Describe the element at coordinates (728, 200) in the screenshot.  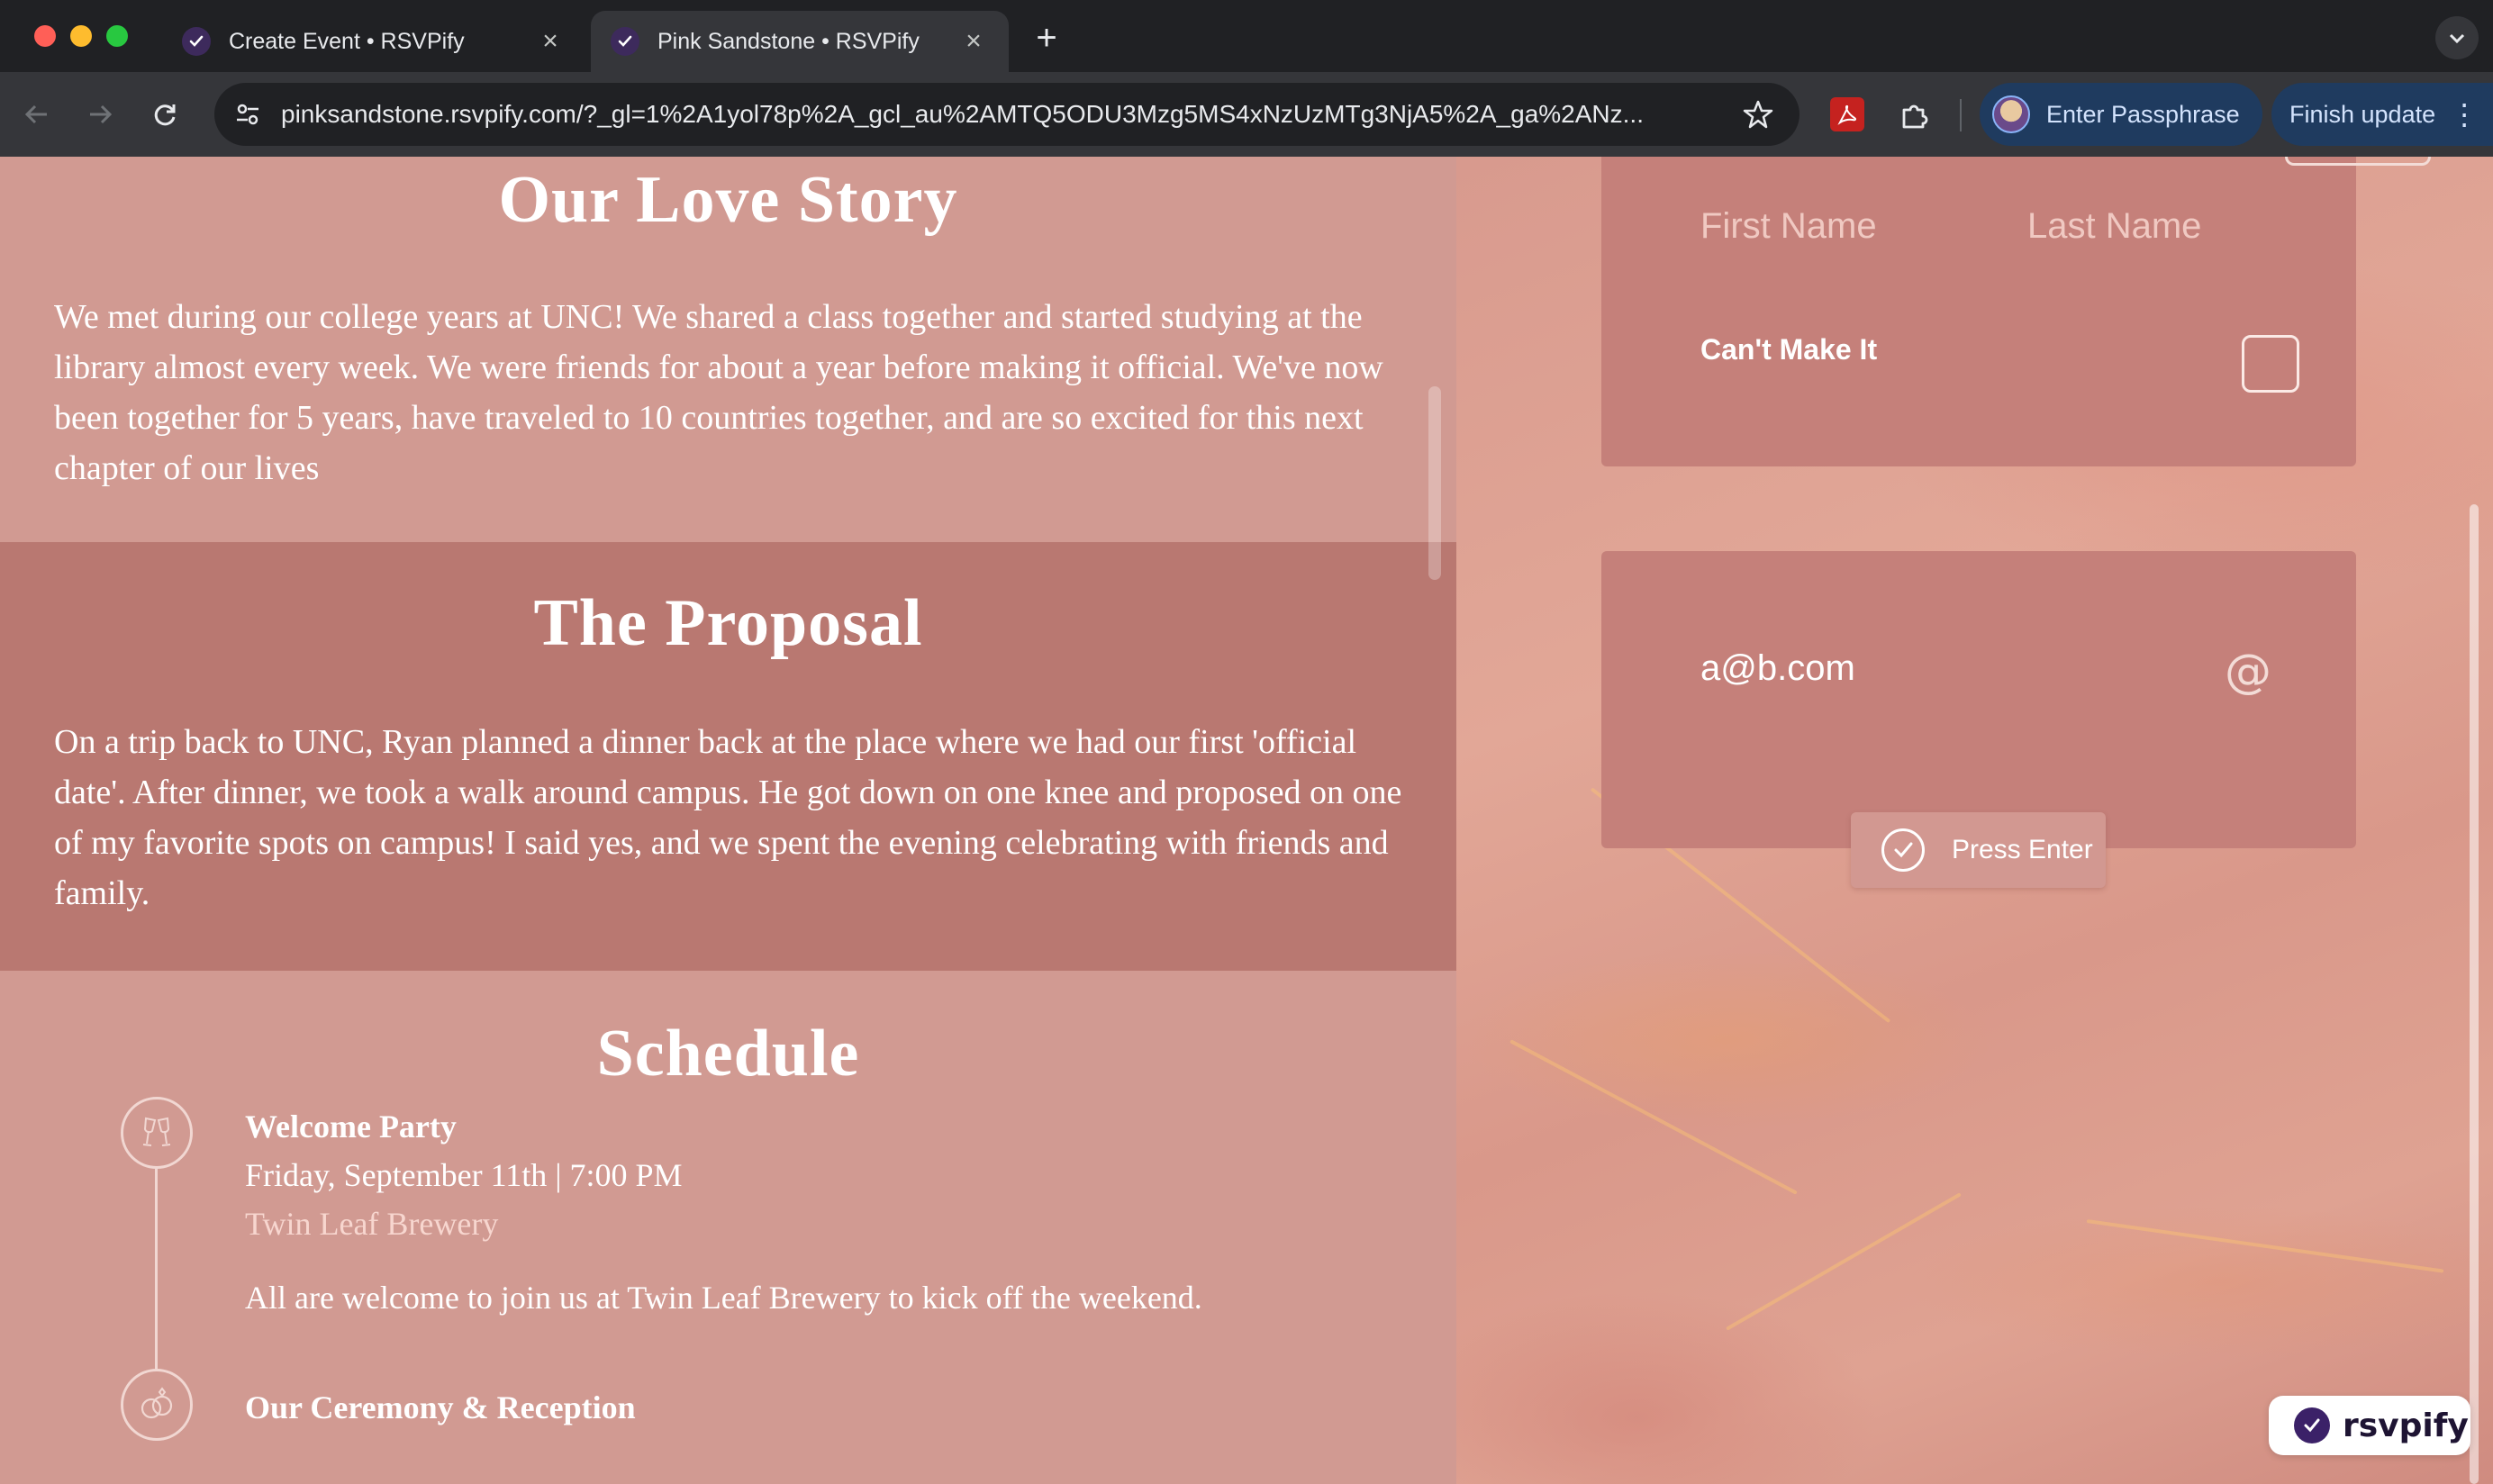
I see `love-story-title: Our Love Story` at that location.